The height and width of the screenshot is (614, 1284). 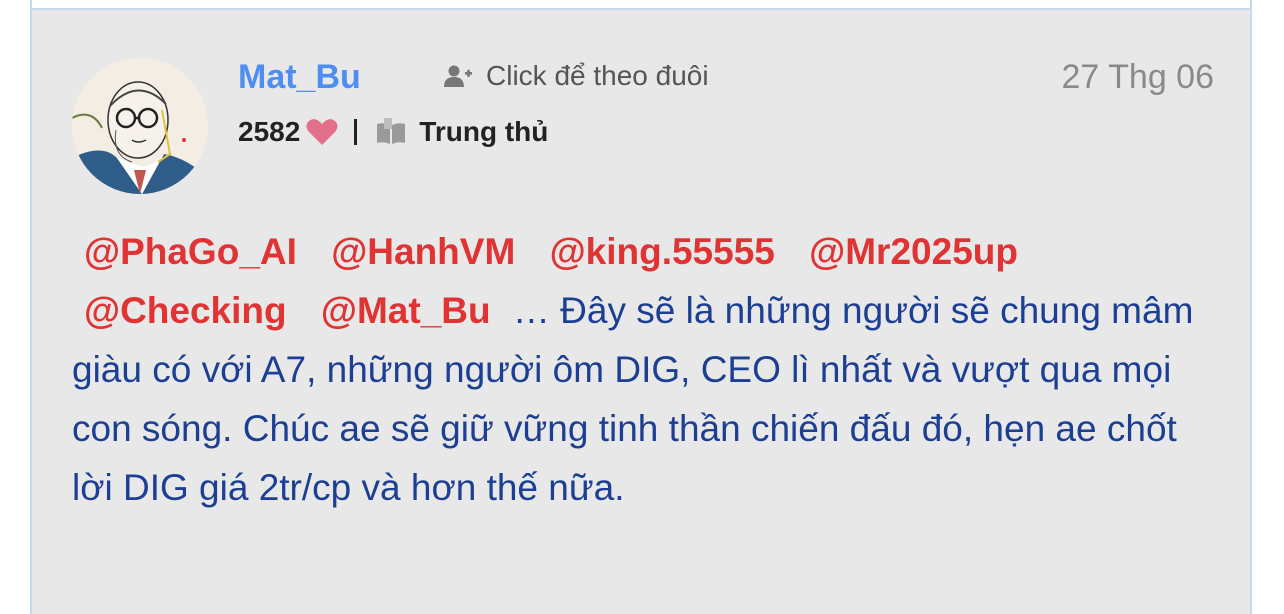 What do you see at coordinates (597, 75) in the screenshot?
I see `follow-label: Click để theo đuôi` at bounding box center [597, 75].